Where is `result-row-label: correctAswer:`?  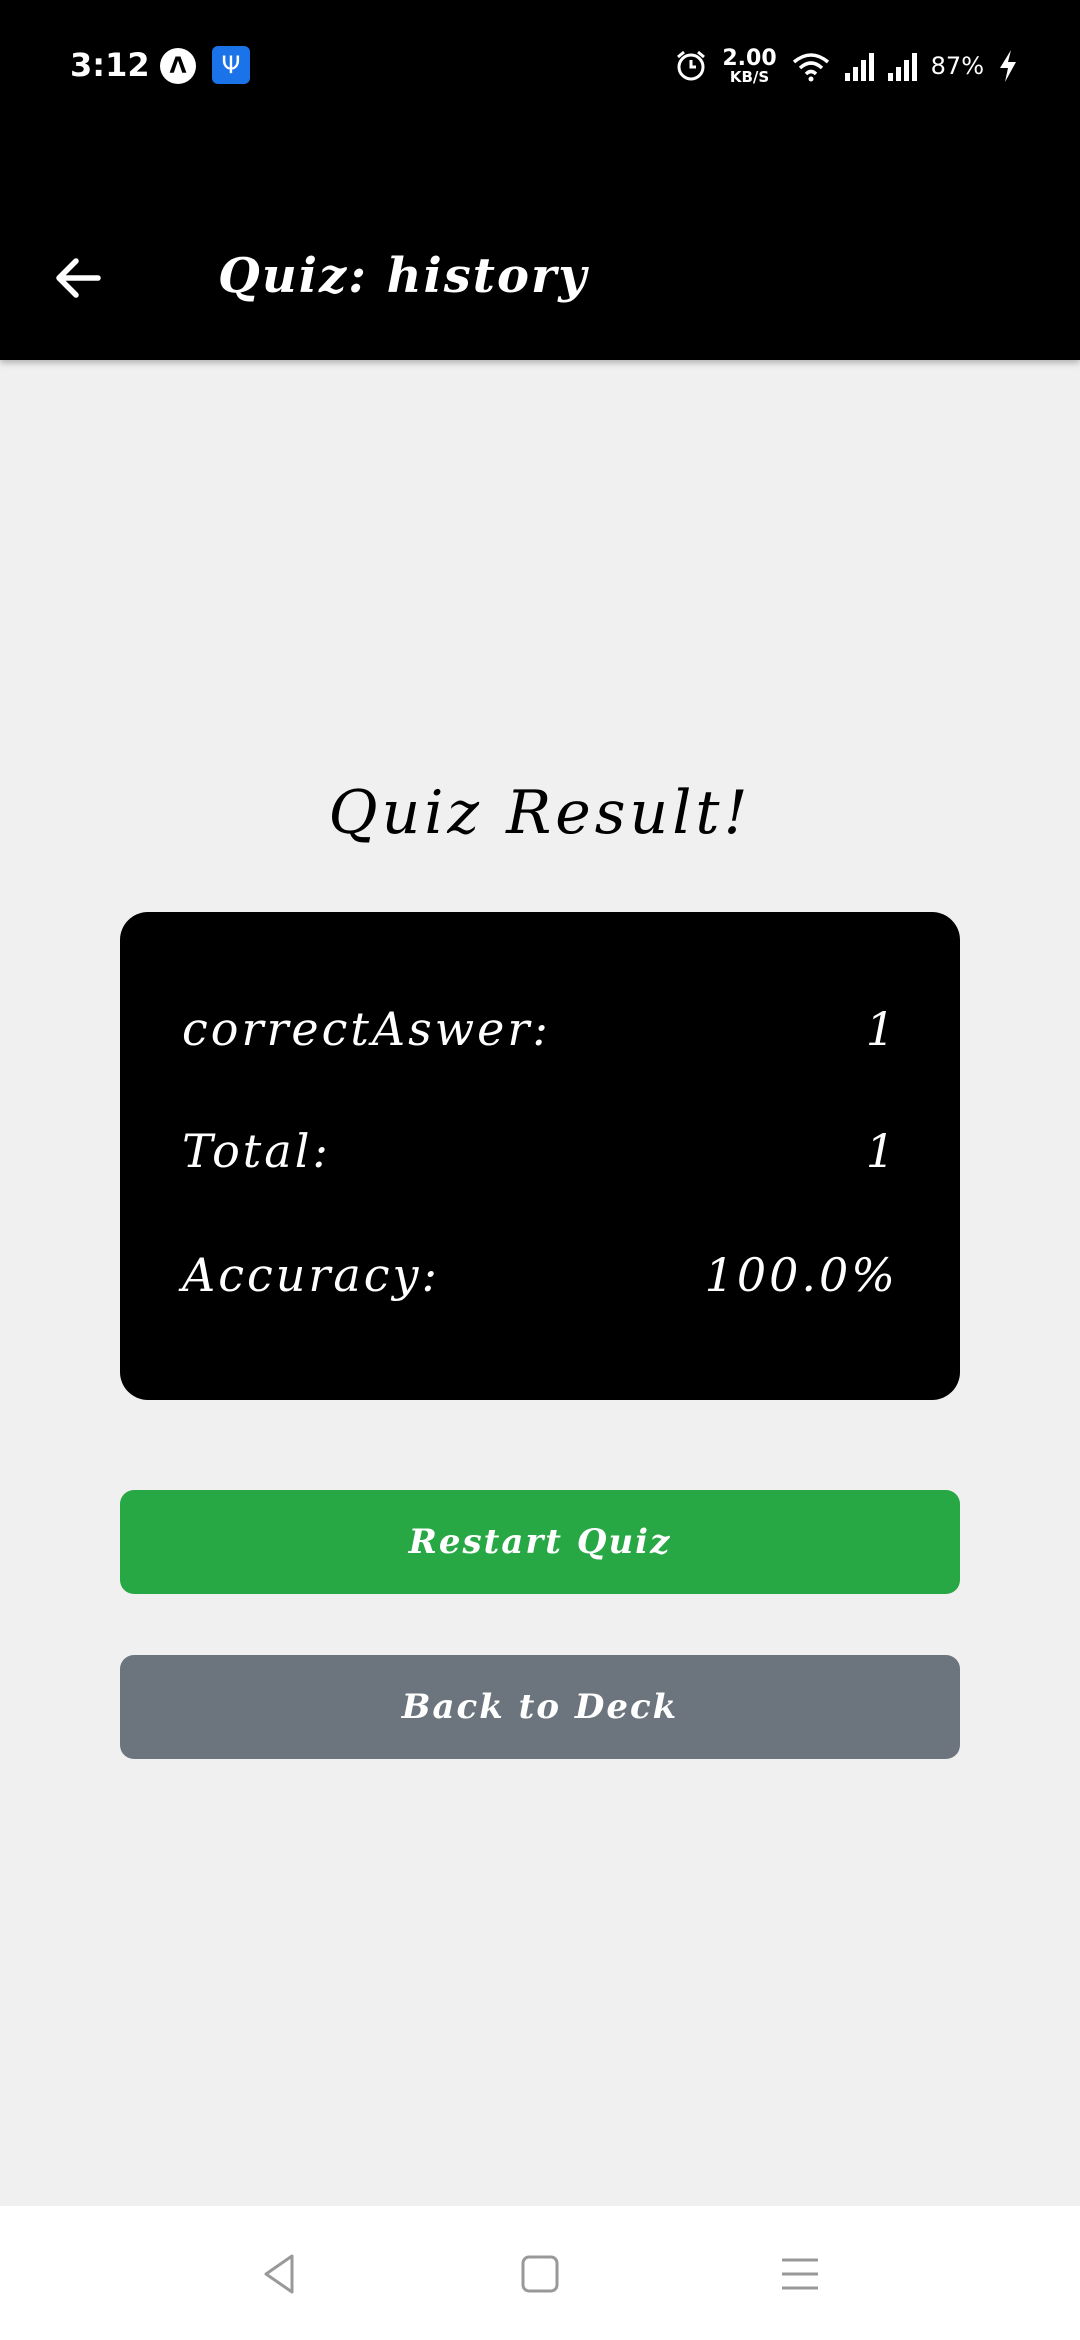
result-row-label: correctAswer: is located at coordinates (366, 1029).